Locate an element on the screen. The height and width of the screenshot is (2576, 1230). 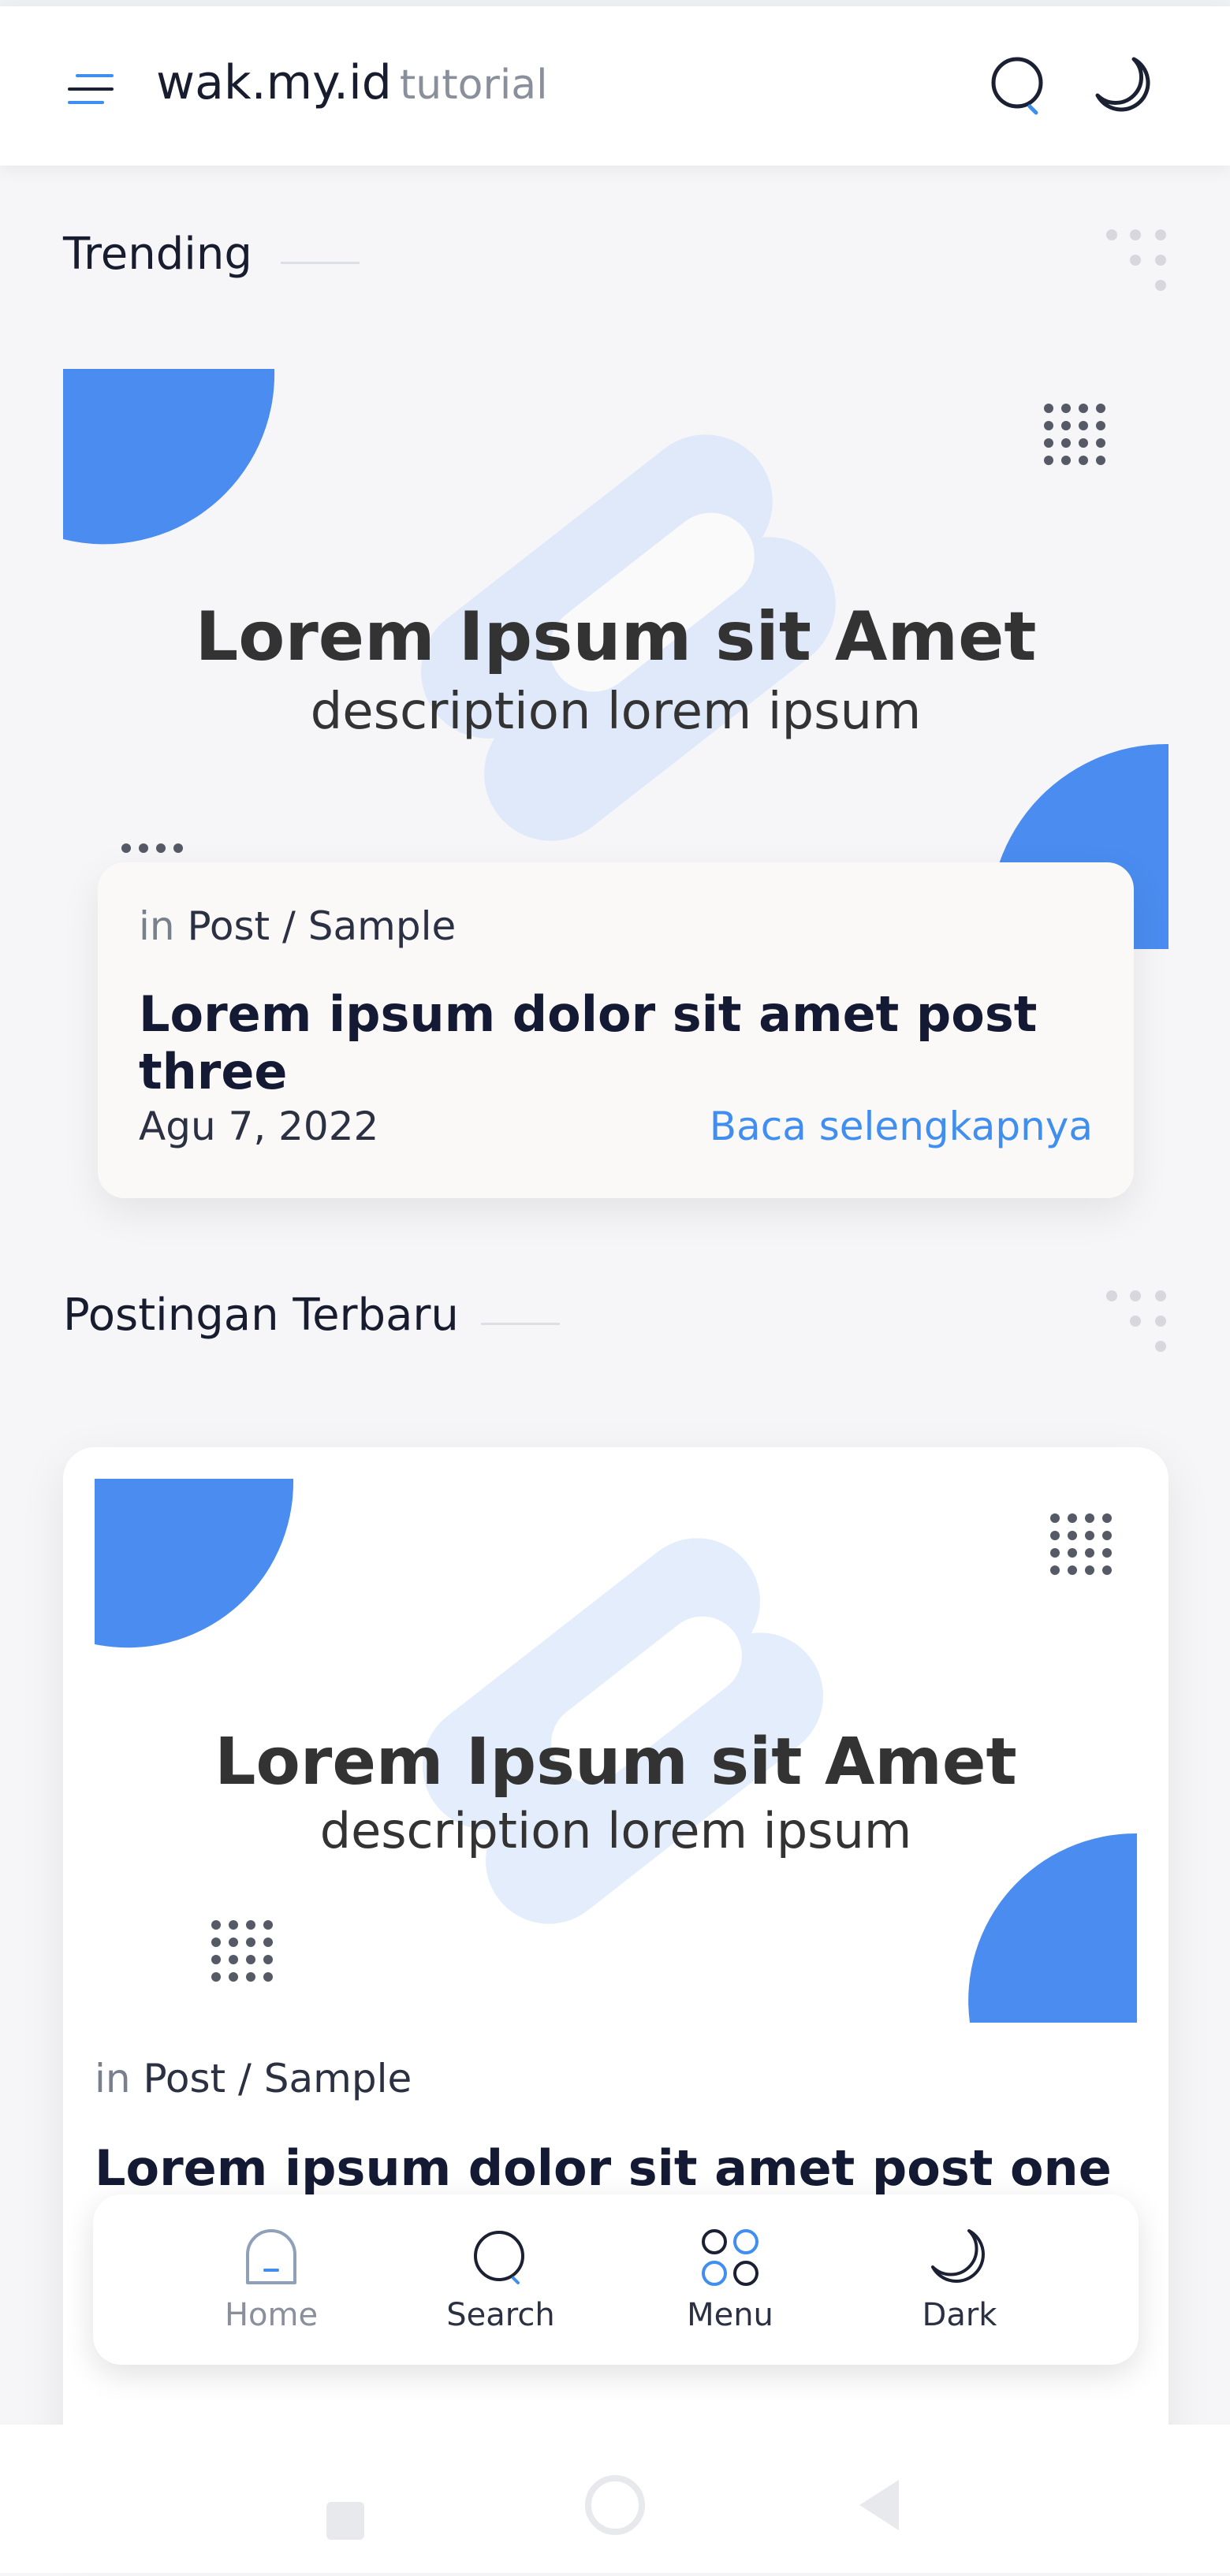
nav-dark: Dark is located at coordinates (959, 2279).